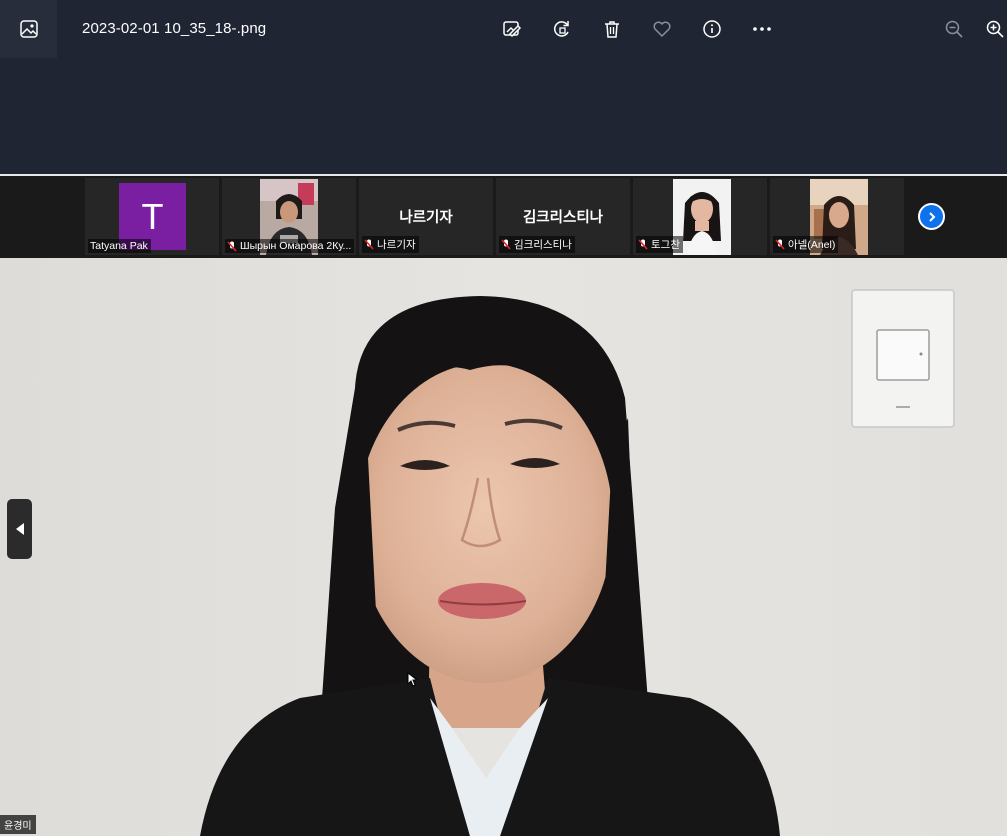  What do you see at coordinates (537, 244) in the screenshot?
I see `participant-name: 김크리스티나` at bounding box center [537, 244].